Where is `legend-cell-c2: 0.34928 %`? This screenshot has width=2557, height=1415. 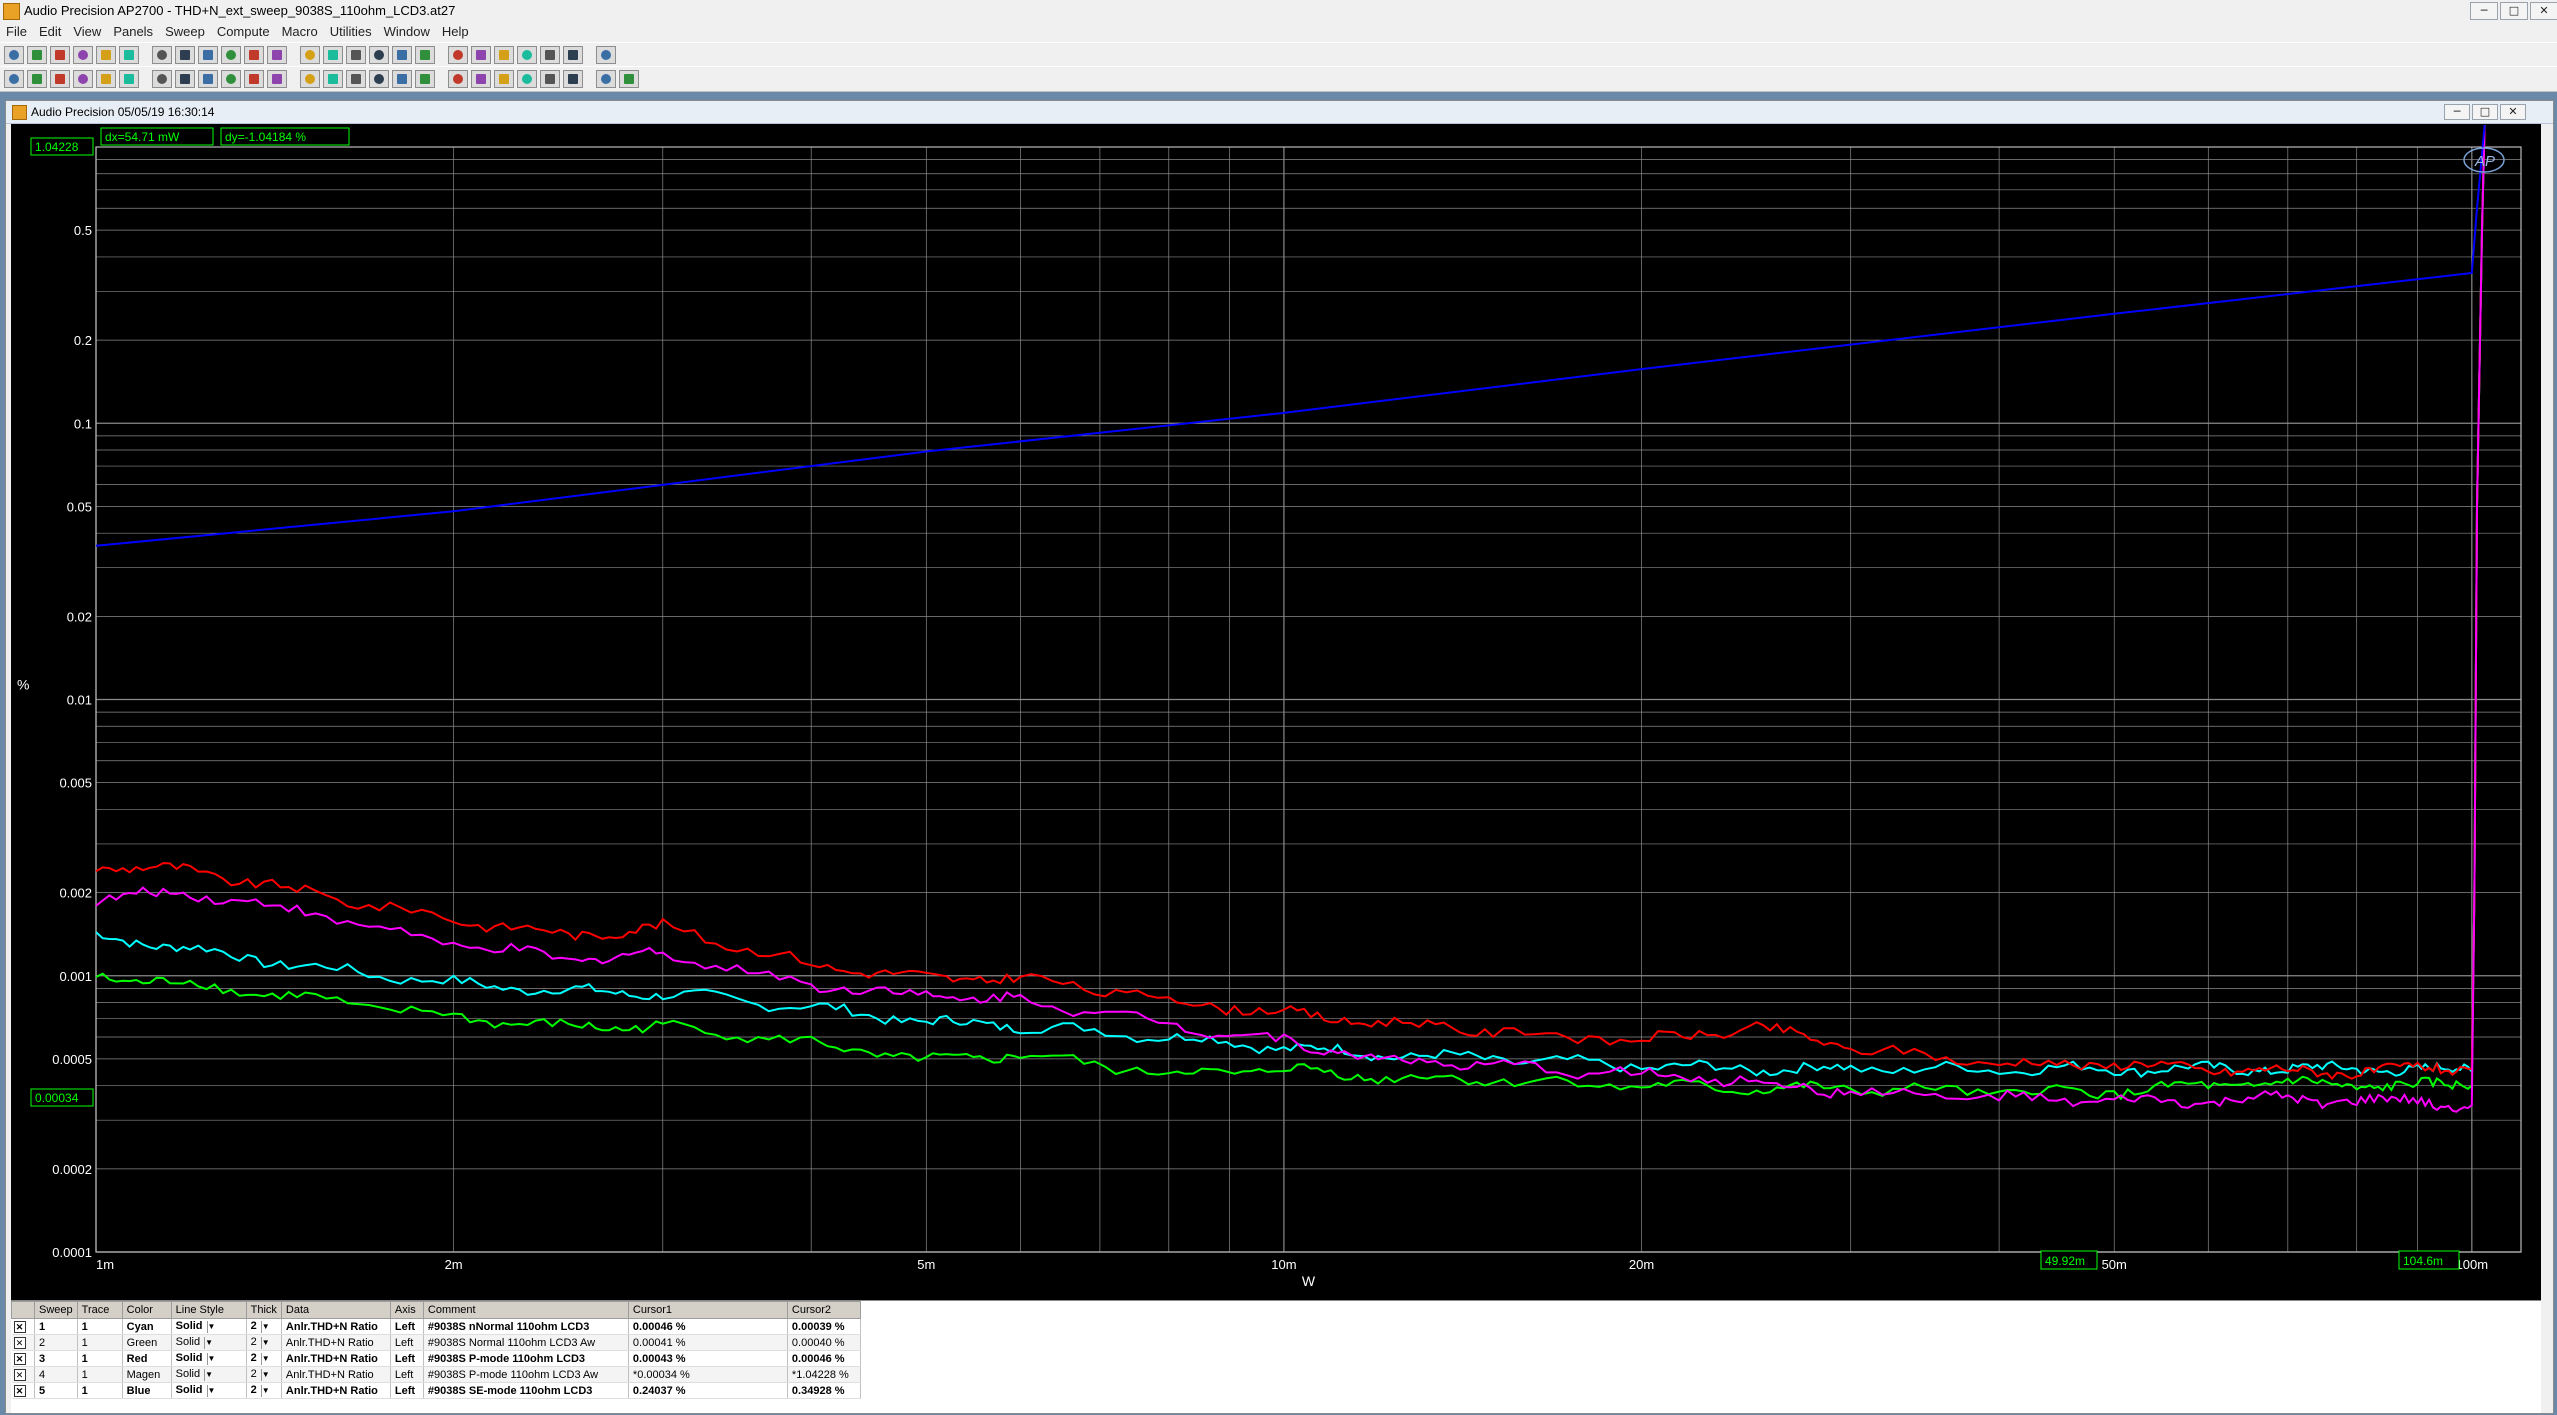 legend-cell-c2: 0.34928 % is located at coordinates (824, 1390).